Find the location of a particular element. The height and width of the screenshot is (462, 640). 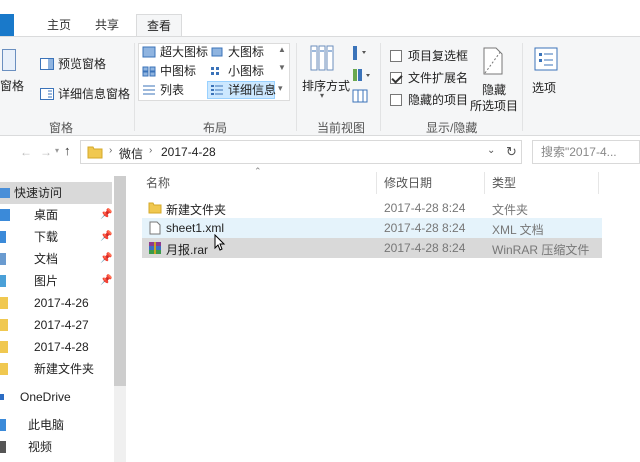

add-columns-icon is located at coordinates (361, 75).